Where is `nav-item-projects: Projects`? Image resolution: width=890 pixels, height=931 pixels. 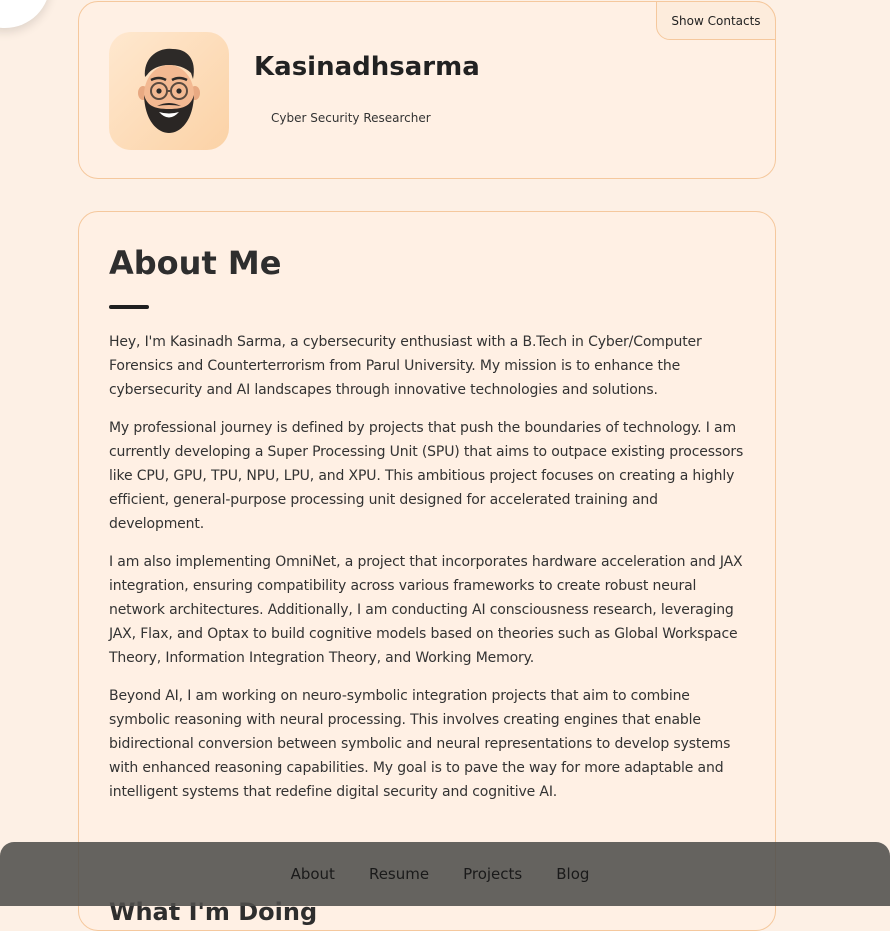
nav-item-projects: Projects is located at coordinates (492, 874).